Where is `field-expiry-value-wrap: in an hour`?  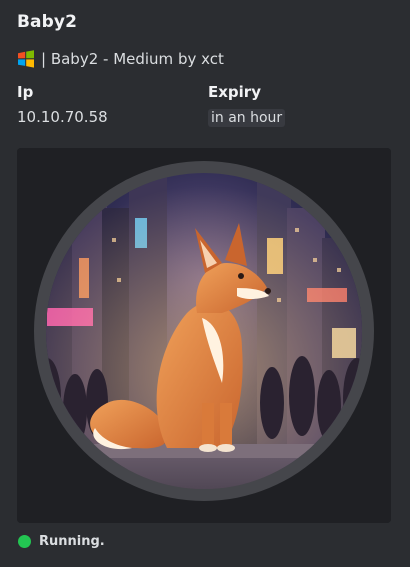 field-expiry-value-wrap: in an hour is located at coordinates (247, 117).